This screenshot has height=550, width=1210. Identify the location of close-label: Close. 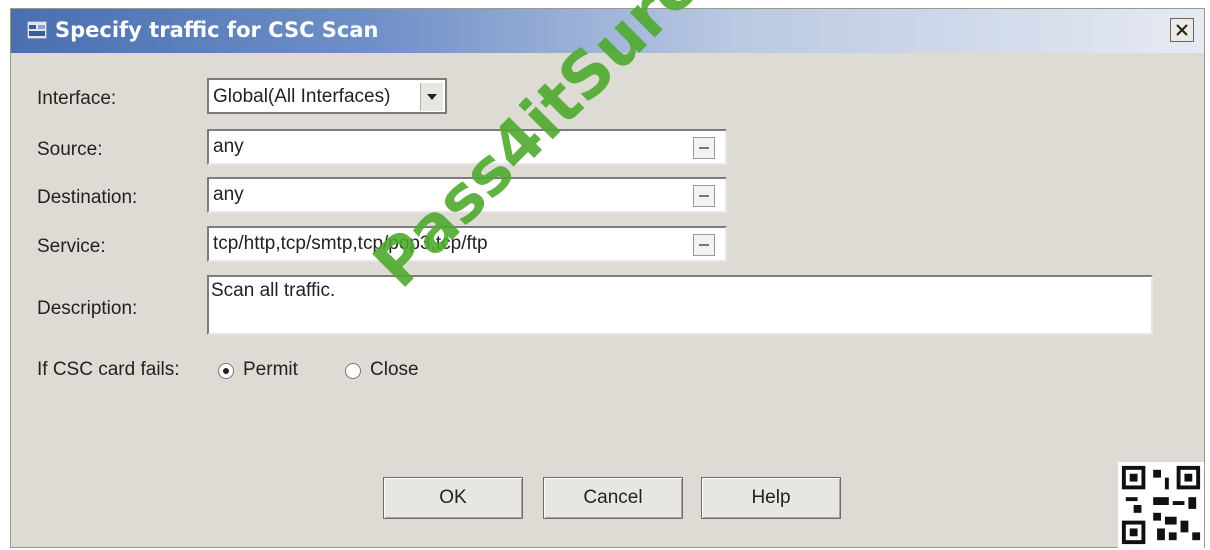
(394, 369).